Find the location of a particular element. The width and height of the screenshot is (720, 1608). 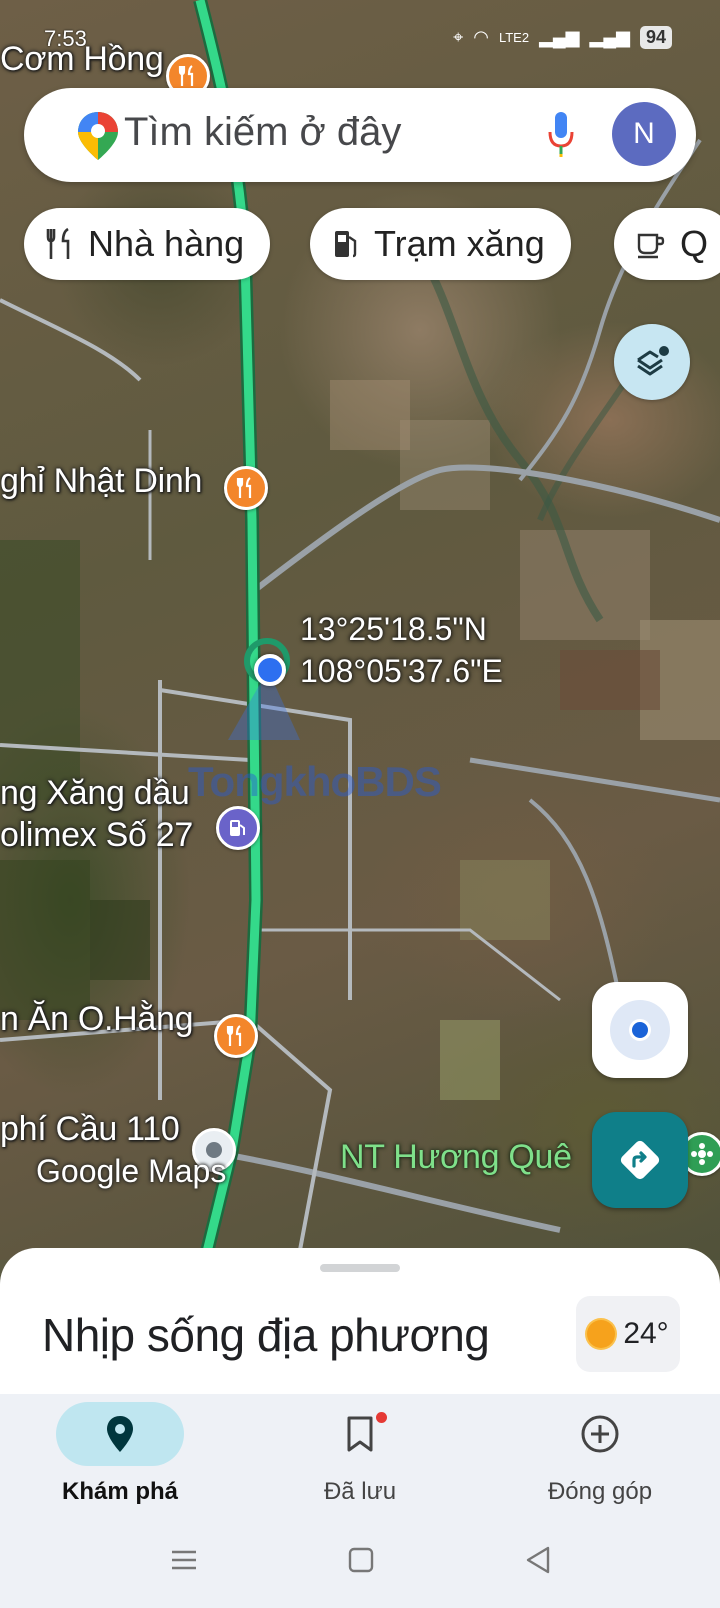

microphone-icon is located at coordinates (561, 134).